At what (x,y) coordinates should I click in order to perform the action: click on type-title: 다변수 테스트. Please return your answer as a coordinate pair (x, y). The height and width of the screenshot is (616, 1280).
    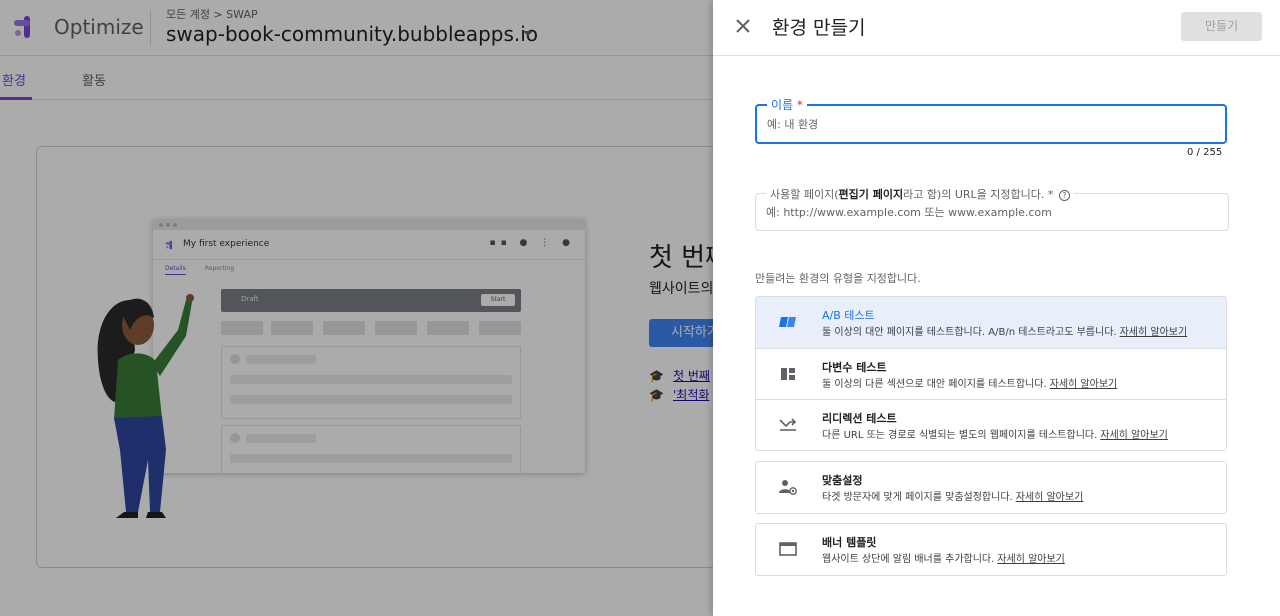
    Looking at the image, I should click on (854, 367).